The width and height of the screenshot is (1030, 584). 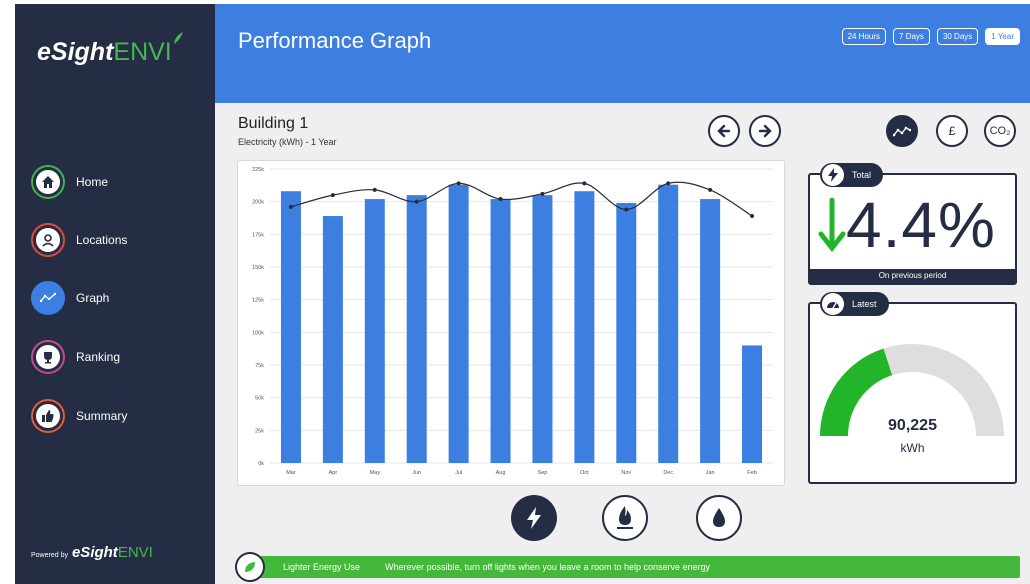 I want to click on speedometer-icon, so click(x=833, y=304).